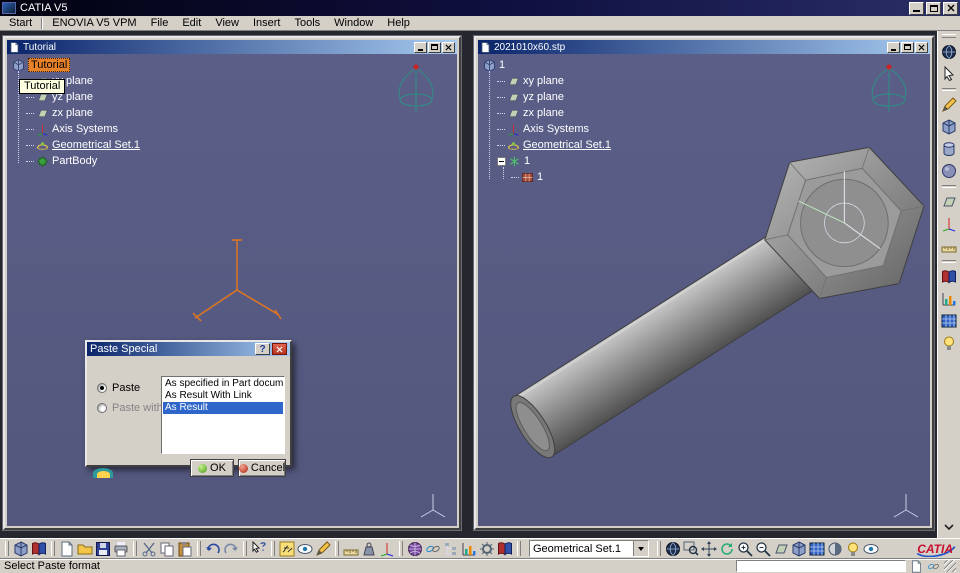  I want to click on light-icon, so click(949, 343).